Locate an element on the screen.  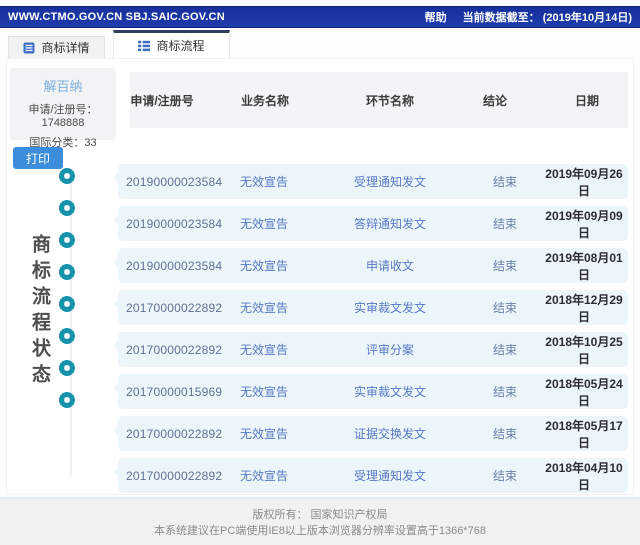
cell-stage: 申请收文 is located at coordinates (389, 266).